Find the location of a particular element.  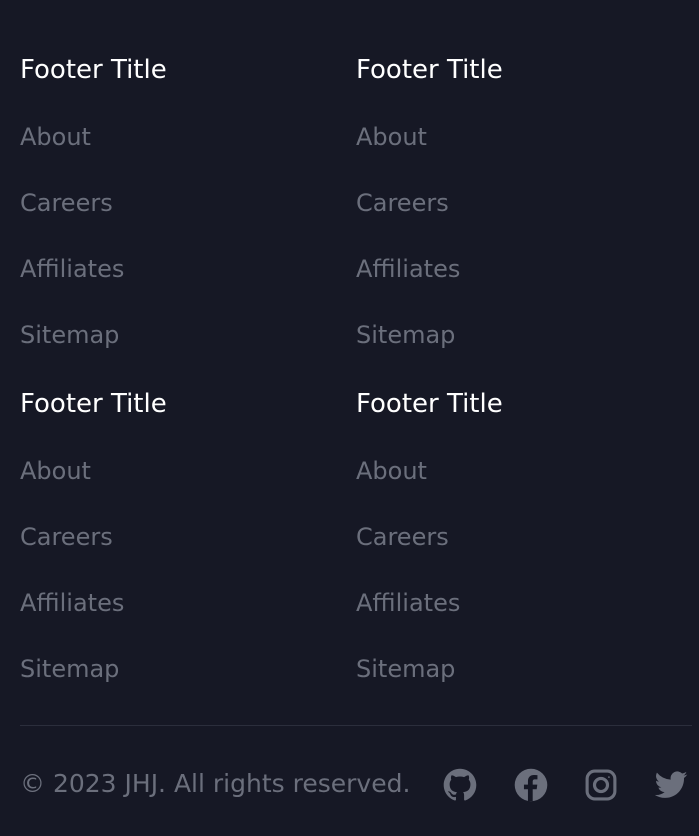

instagram-icon is located at coordinates (601, 785).